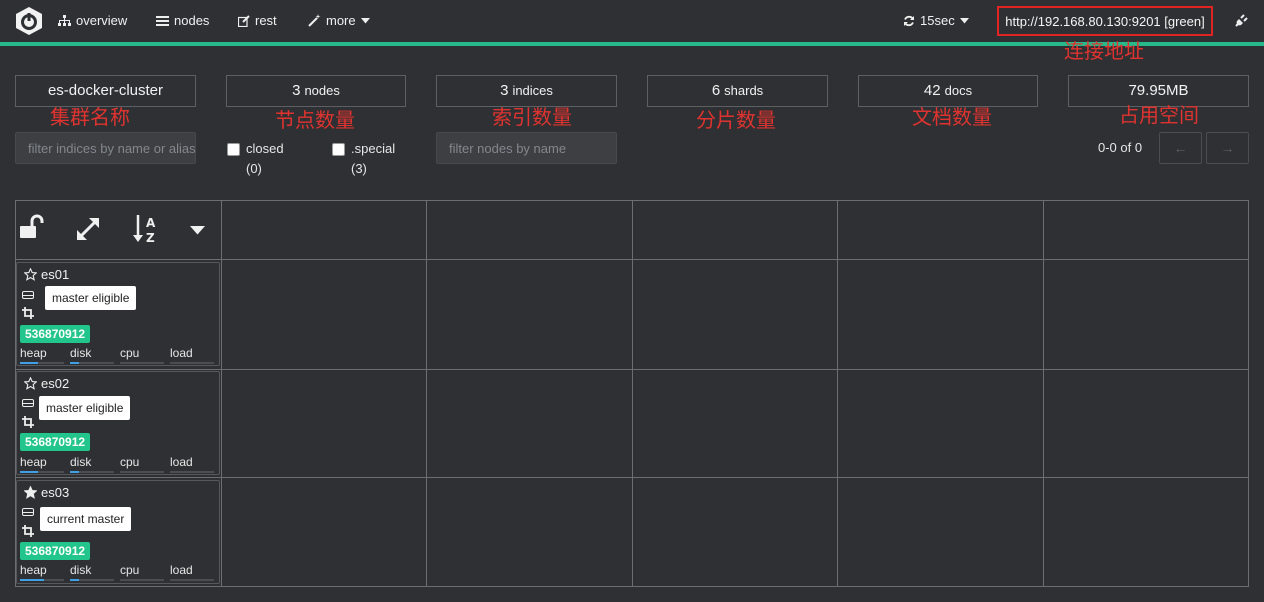 This screenshot has height=602, width=1264. Describe the element at coordinates (64, 20) in the screenshot. I see `sitemap-icon` at that location.